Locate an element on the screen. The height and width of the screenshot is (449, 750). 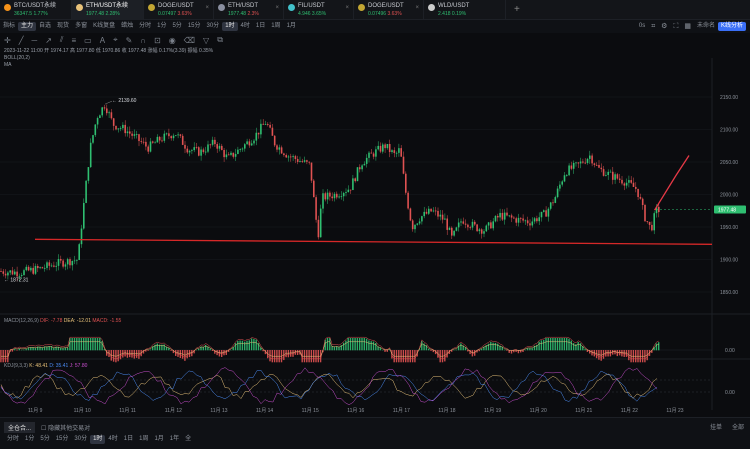
orders-tab: 挂单 is located at coordinates (716, 426).